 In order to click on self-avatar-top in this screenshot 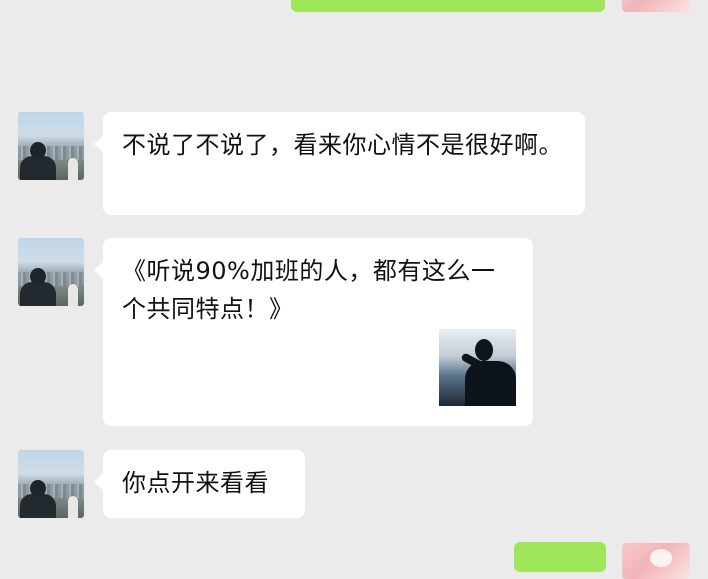, I will do `click(656, 6)`.